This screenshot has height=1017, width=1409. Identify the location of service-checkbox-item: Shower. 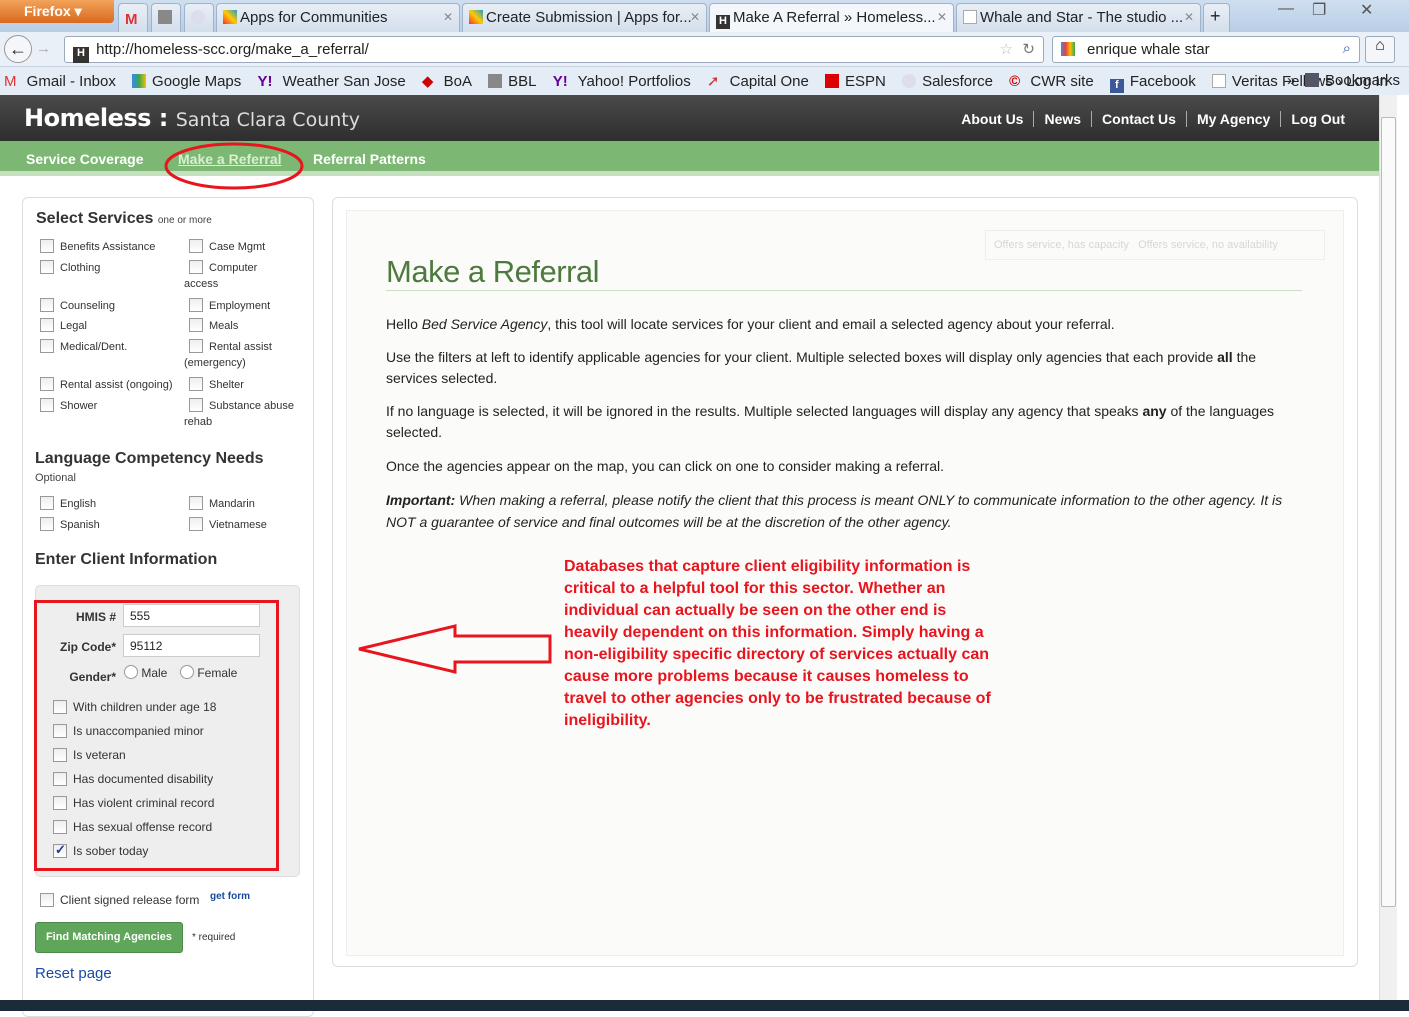
(68, 405).